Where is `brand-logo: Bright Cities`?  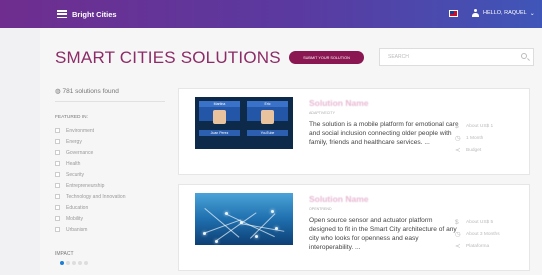
brand-logo: Bright Cities is located at coordinates (94, 14).